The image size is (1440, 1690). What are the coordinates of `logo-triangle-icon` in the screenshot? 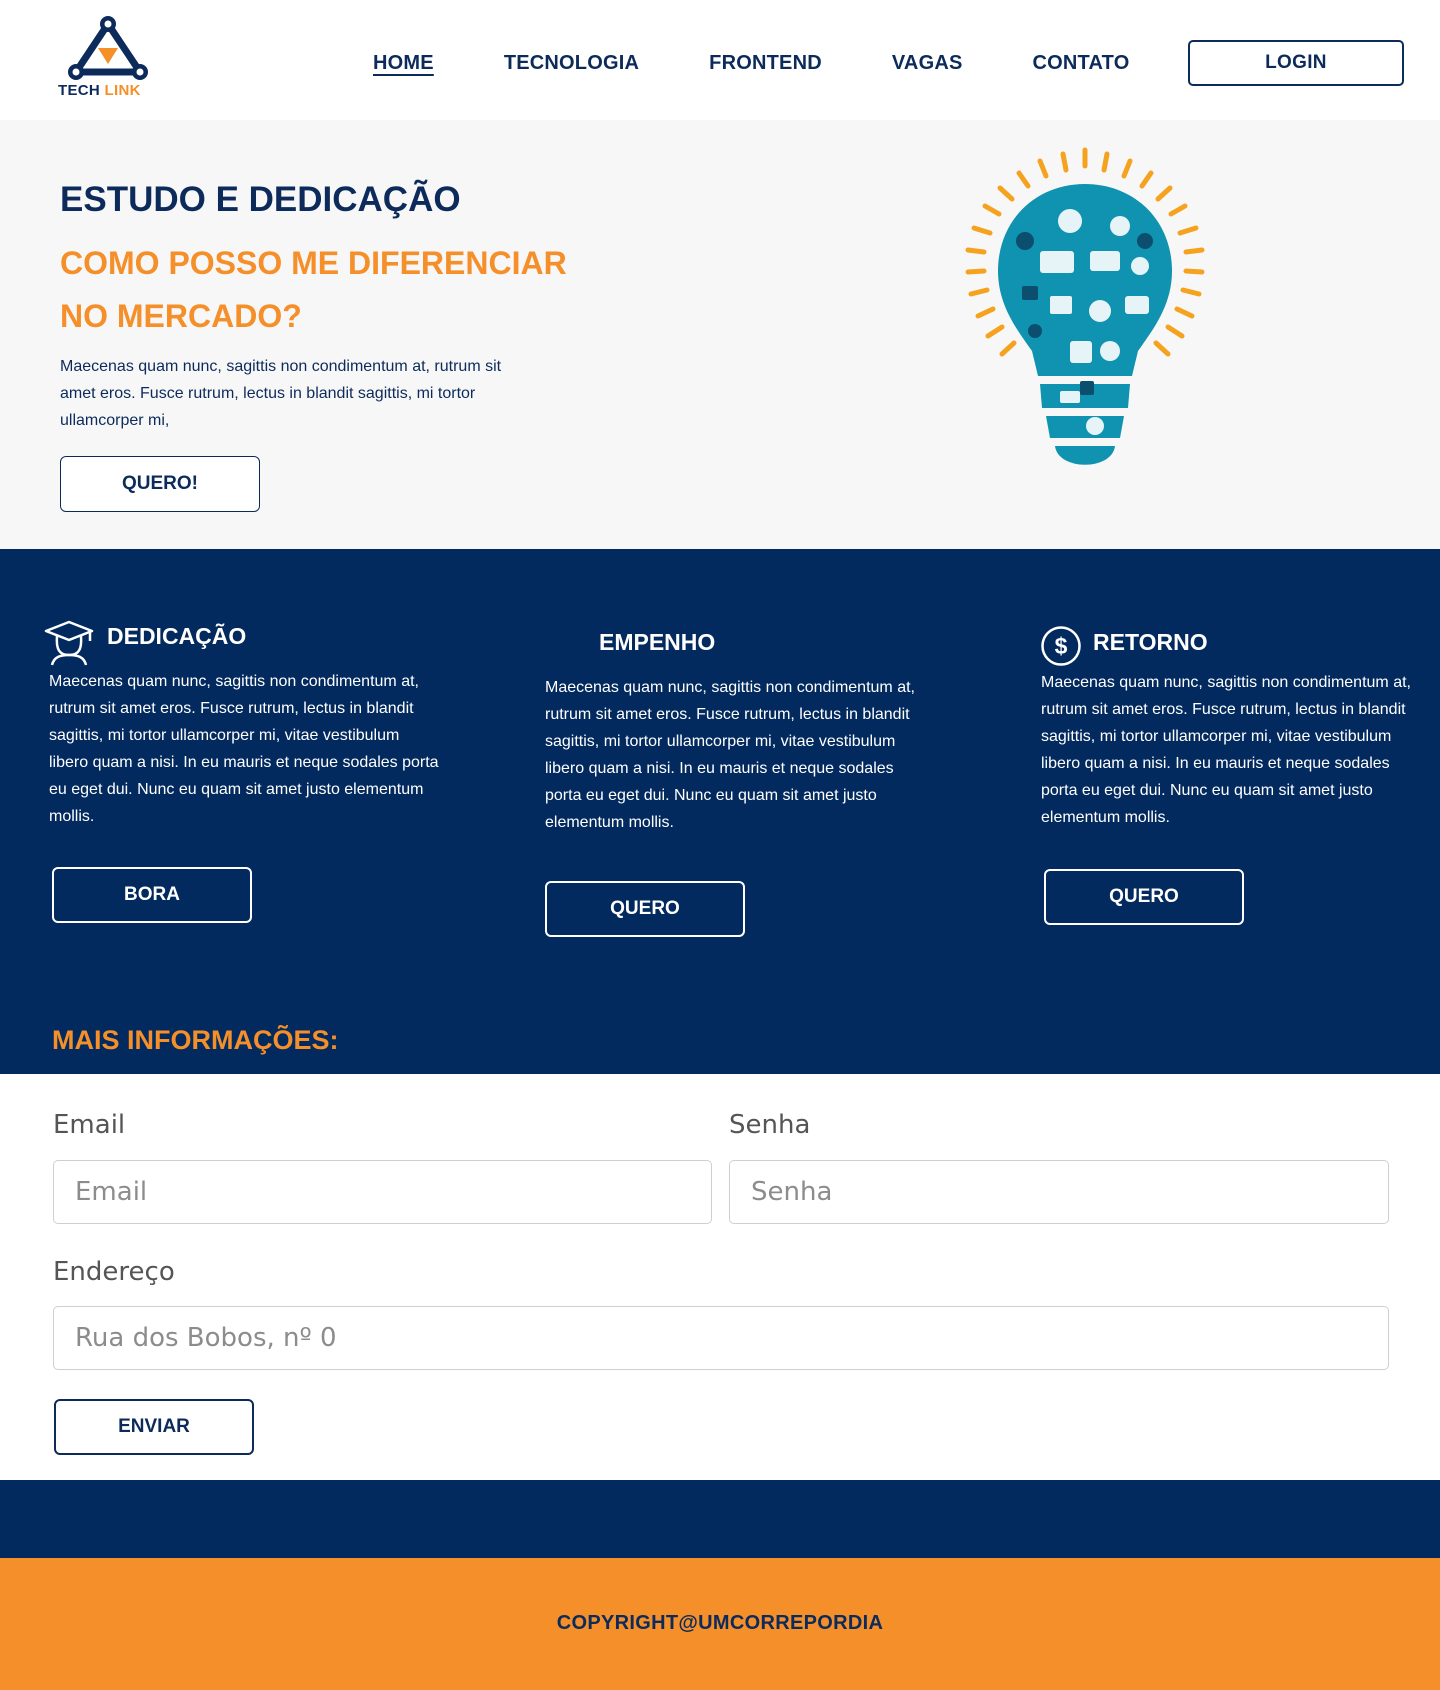 It's located at (108, 48).